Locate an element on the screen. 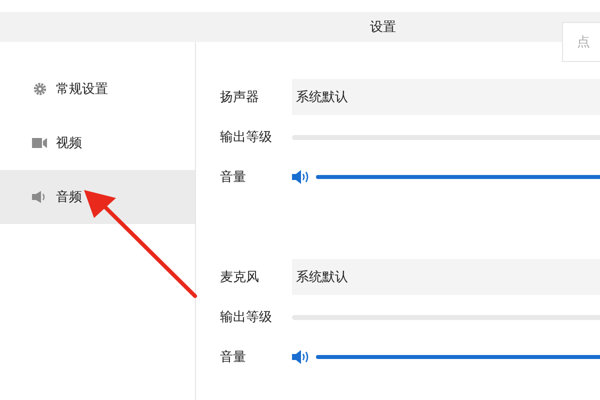 The width and height of the screenshot is (600, 400). gear-icon is located at coordinates (40, 89).